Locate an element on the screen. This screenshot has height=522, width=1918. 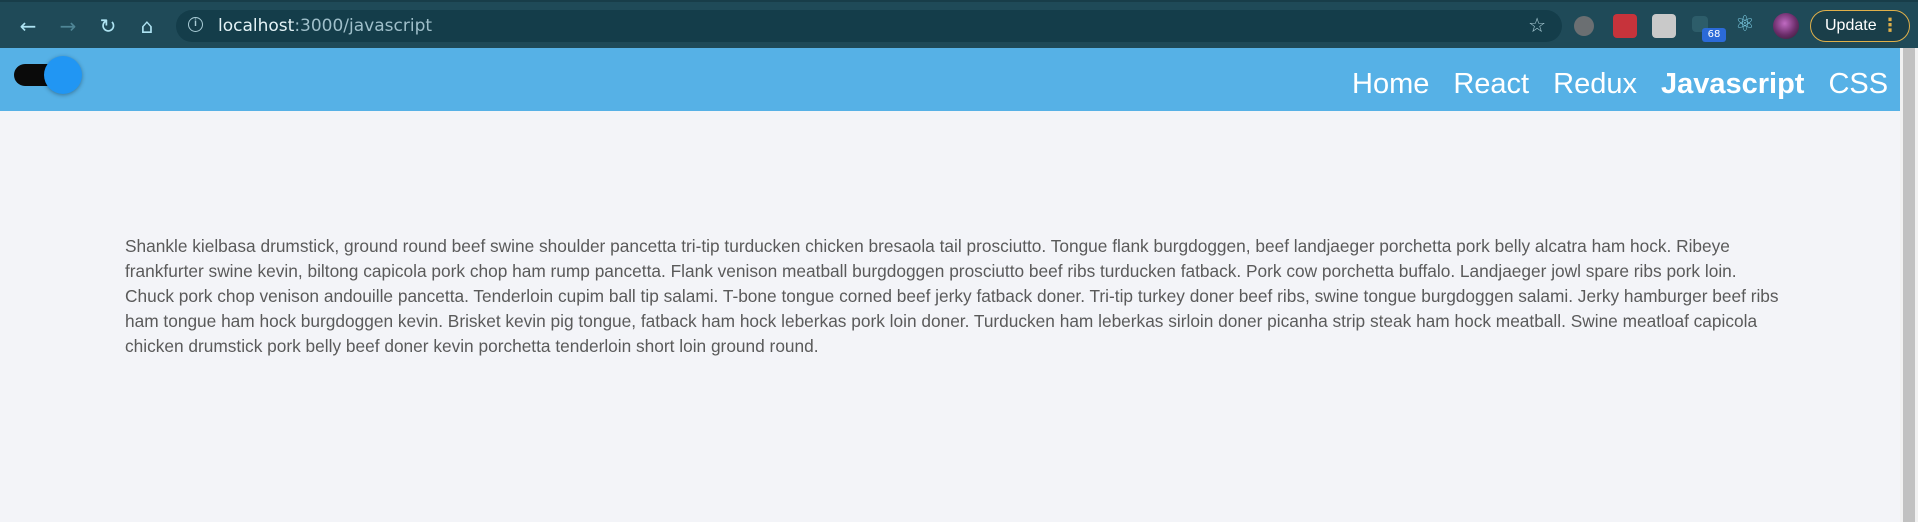
home-icon: ⌂ is located at coordinates (147, 26).